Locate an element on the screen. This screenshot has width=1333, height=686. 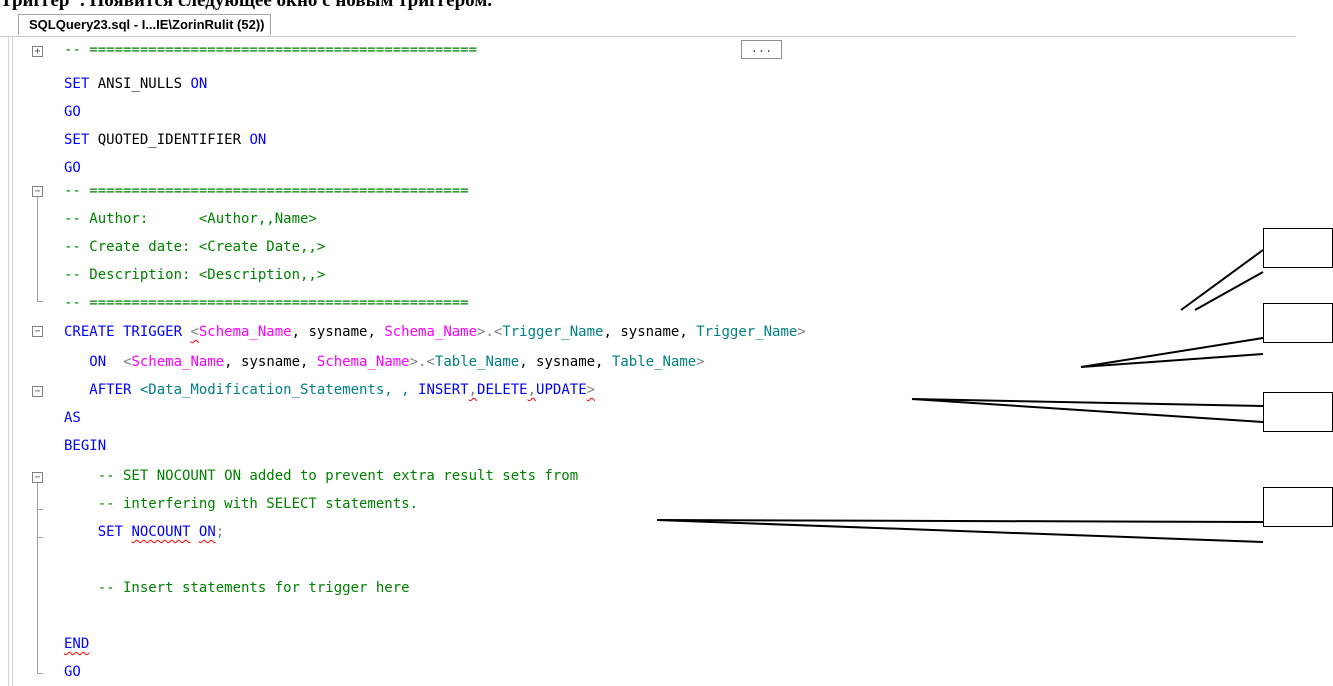
tab-query-document: SQLQuery23.sql - I...IE\ZorinRulit (52)) is located at coordinates (145, 24).